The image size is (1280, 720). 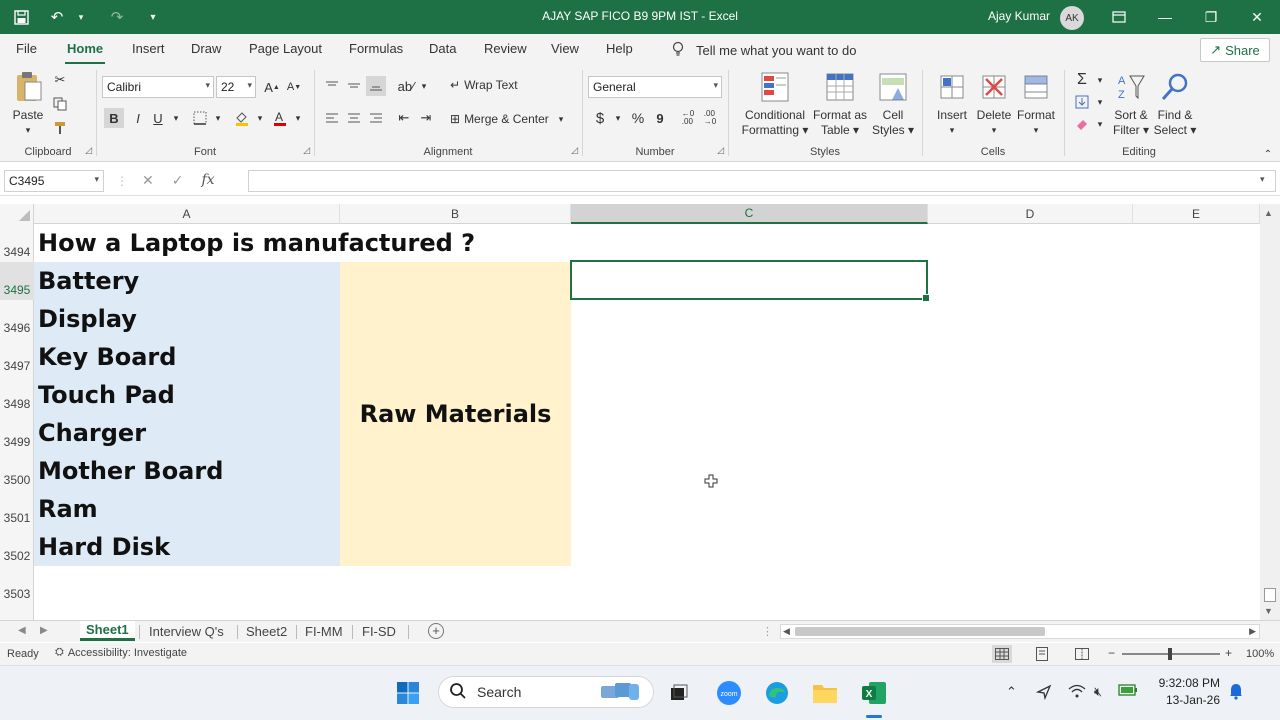 What do you see at coordinates (178, 180) in the screenshot?
I see `enter-icon: ✓` at bounding box center [178, 180].